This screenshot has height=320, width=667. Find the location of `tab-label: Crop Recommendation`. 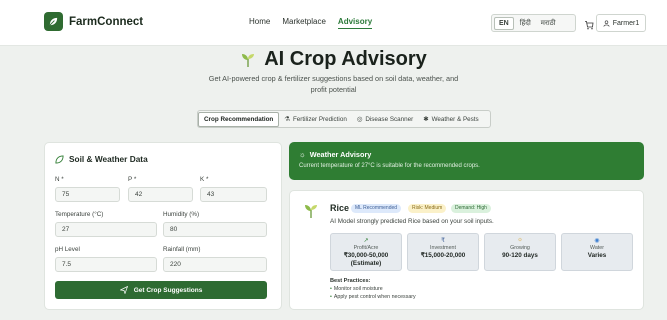

tab-label: Crop Recommendation is located at coordinates (239, 119).